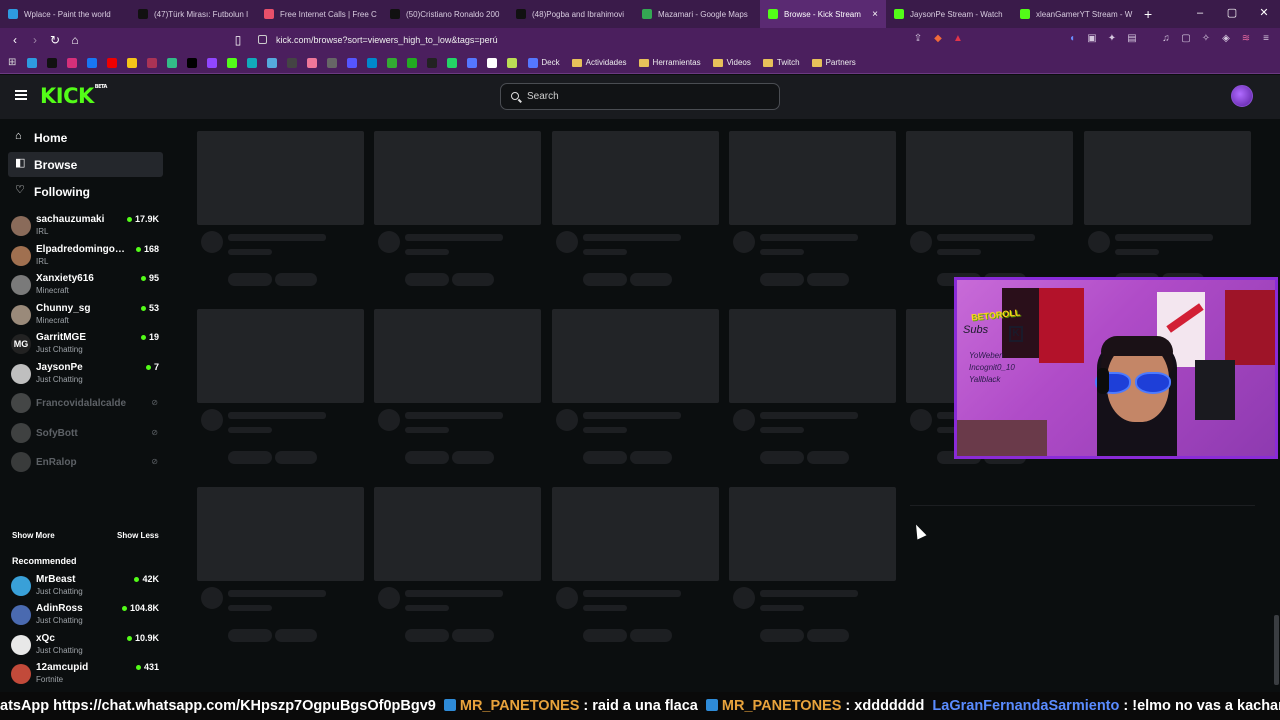  Describe the element at coordinates (445, 14) in the screenshot. I see `browser-tab: (50)Cristiano Ronaldo 200` at that location.